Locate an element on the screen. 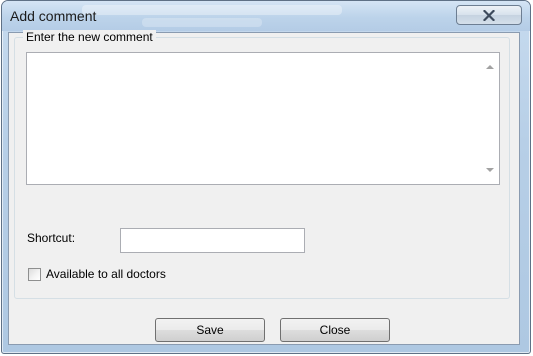 This screenshot has height=356, width=533. available-to-all-doctors-label: Available to all doctors is located at coordinates (106, 274).